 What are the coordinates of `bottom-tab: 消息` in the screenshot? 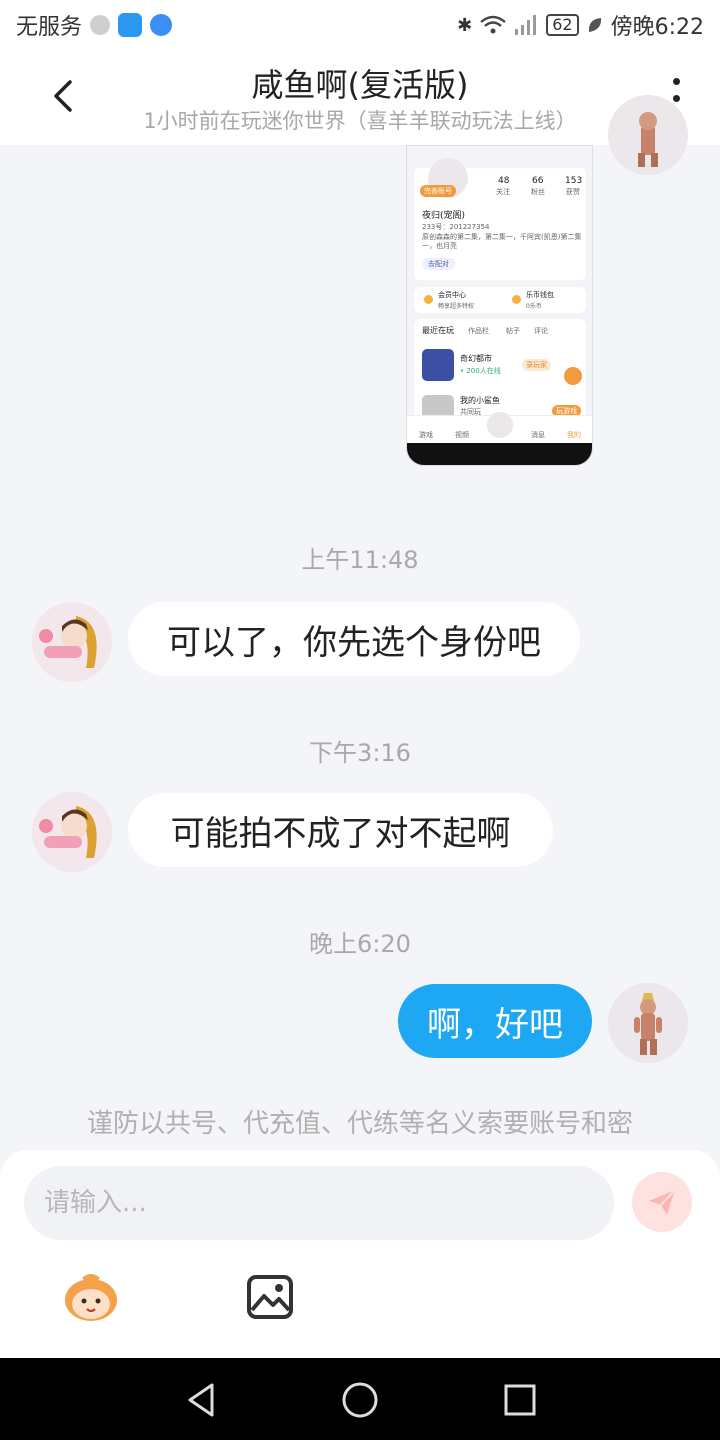 It's located at (538, 435).